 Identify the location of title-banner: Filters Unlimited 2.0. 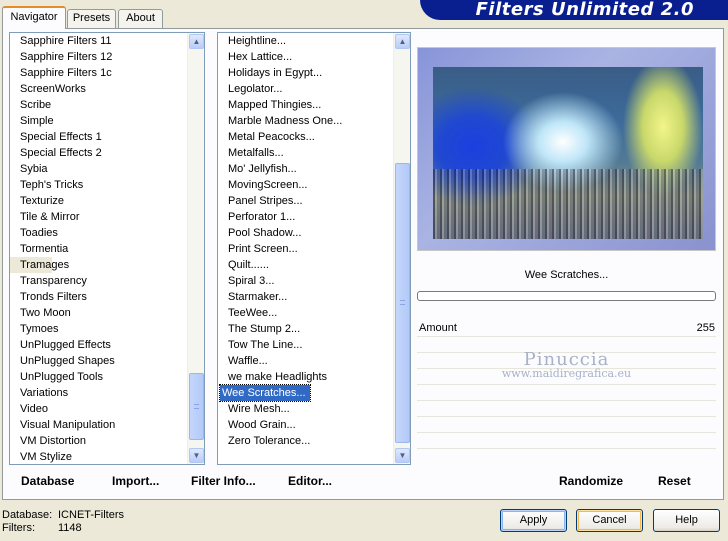
(574, 10).